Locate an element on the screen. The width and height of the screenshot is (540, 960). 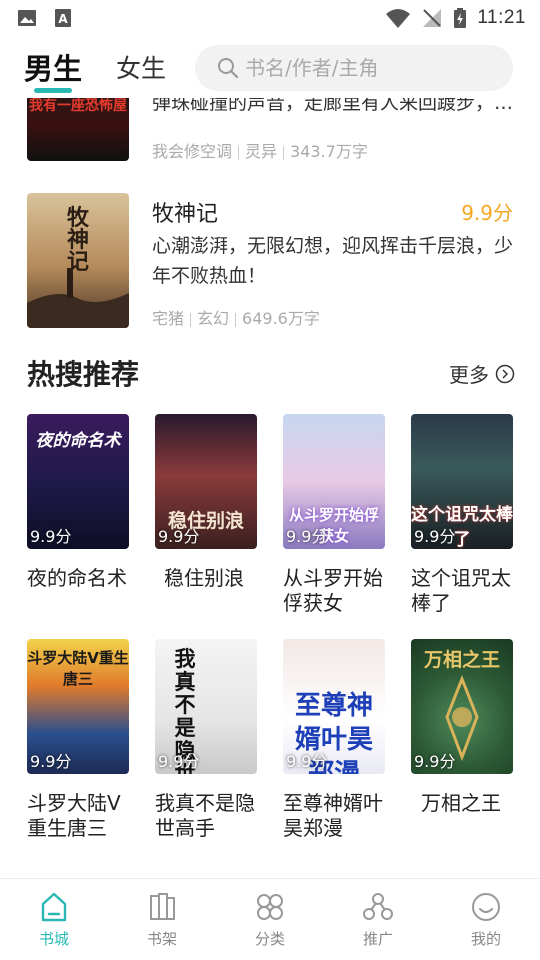
book-genre: 灵异 is located at coordinates (261, 151).